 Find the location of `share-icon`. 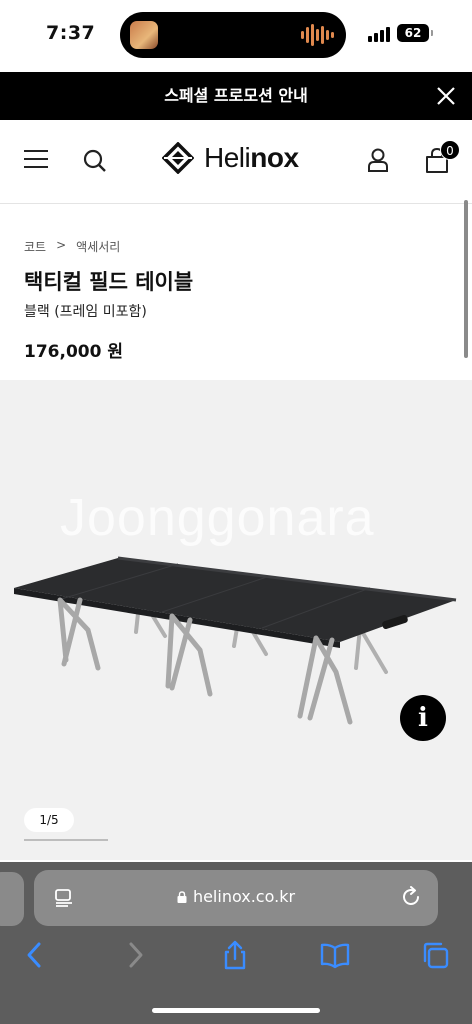

share-icon is located at coordinates (235, 955).